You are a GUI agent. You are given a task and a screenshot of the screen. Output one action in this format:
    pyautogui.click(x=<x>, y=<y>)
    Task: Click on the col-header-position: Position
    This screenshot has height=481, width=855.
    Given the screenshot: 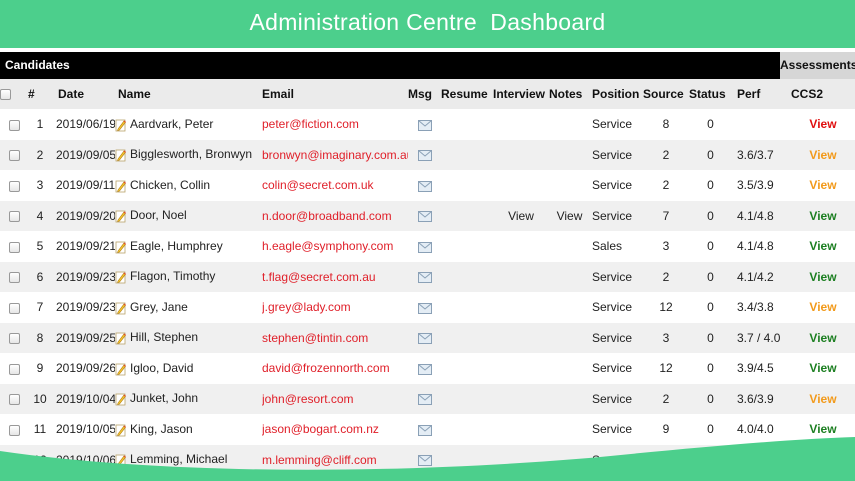 What is the action you would take?
    pyautogui.click(x=616, y=94)
    